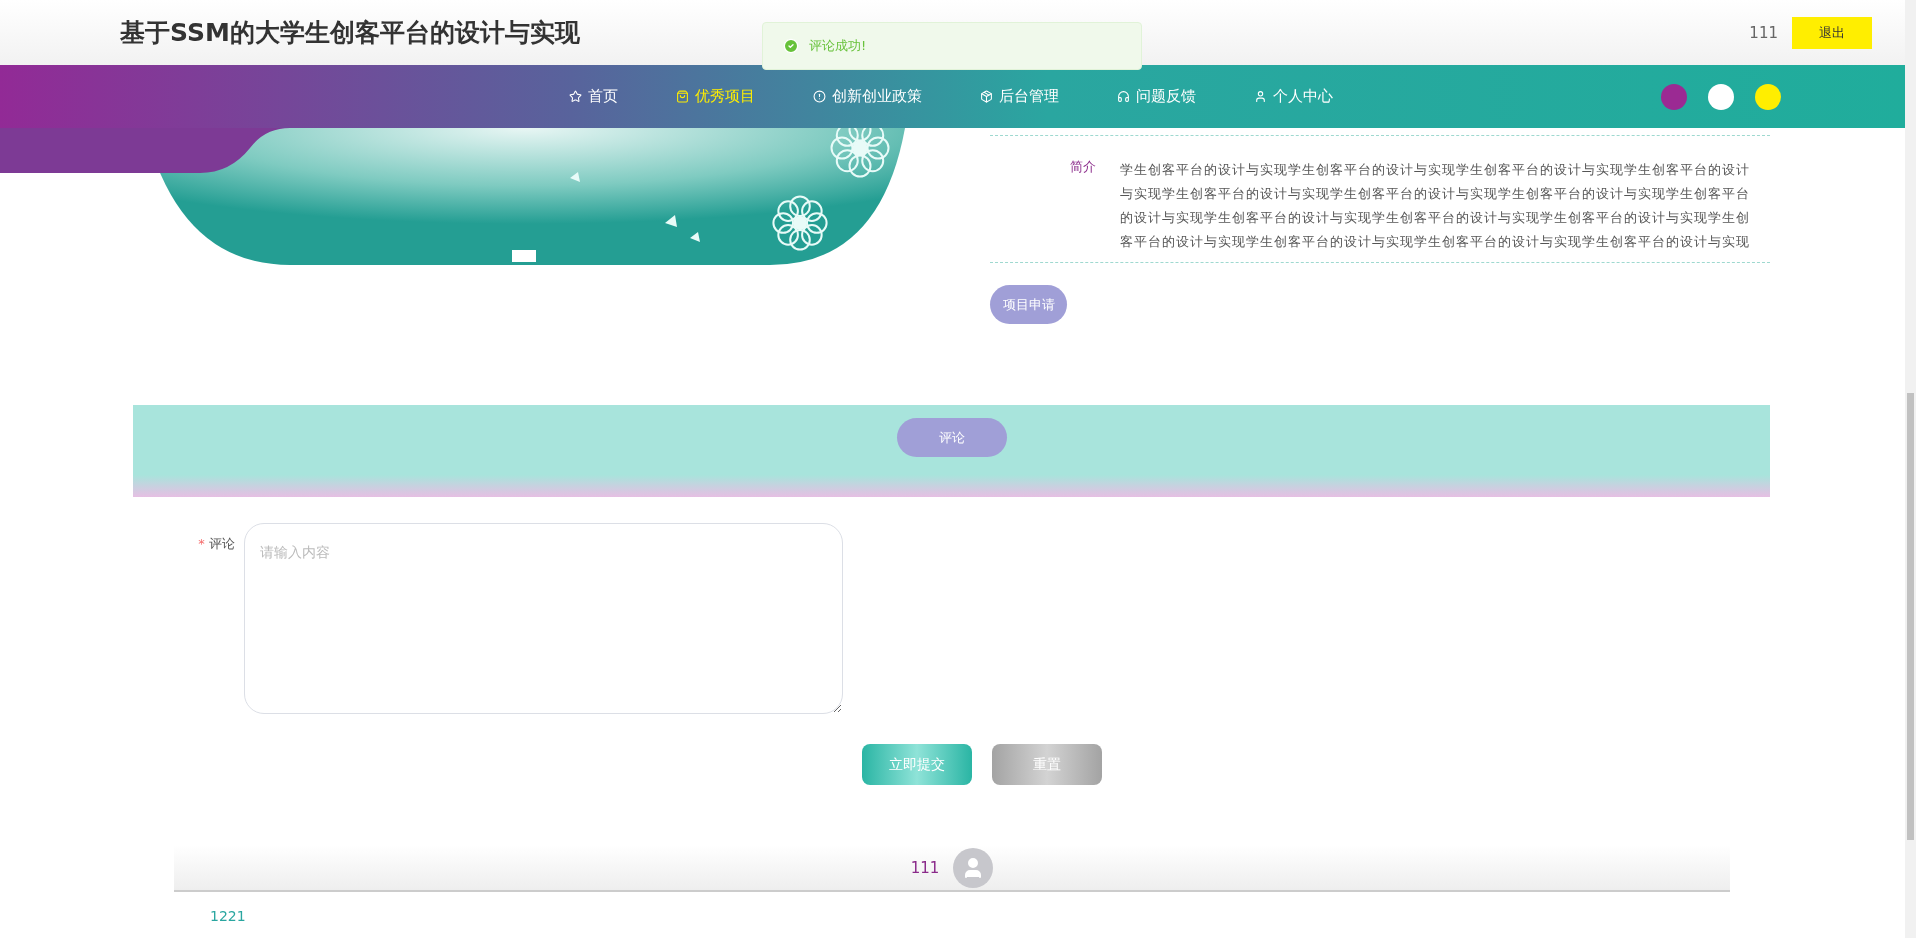  I want to click on user-icon, so click(1260, 96).